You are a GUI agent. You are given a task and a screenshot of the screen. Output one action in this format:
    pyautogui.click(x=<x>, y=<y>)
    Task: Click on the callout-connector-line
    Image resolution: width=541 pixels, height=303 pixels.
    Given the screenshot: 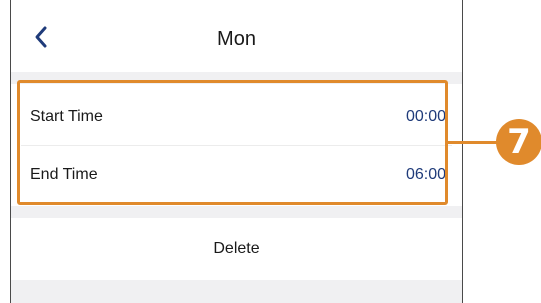 What is the action you would take?
    pyautogui.click(x=474, y=142)
    